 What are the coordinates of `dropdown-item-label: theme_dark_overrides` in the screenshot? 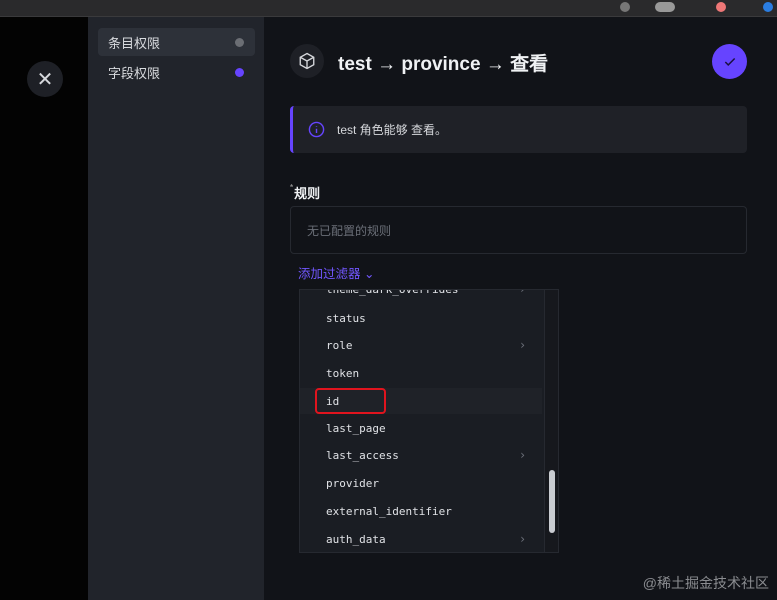 It's located at (392, 292).